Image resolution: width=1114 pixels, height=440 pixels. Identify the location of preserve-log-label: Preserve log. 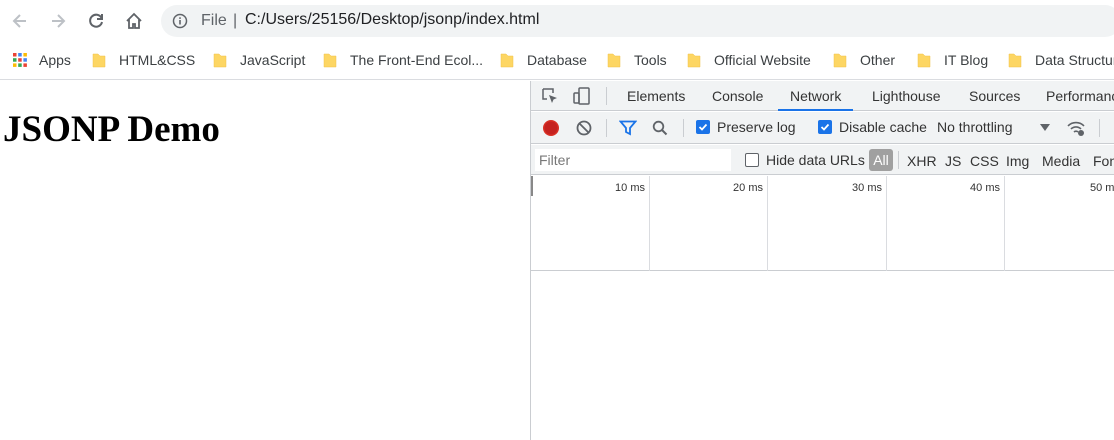
(756, 127).